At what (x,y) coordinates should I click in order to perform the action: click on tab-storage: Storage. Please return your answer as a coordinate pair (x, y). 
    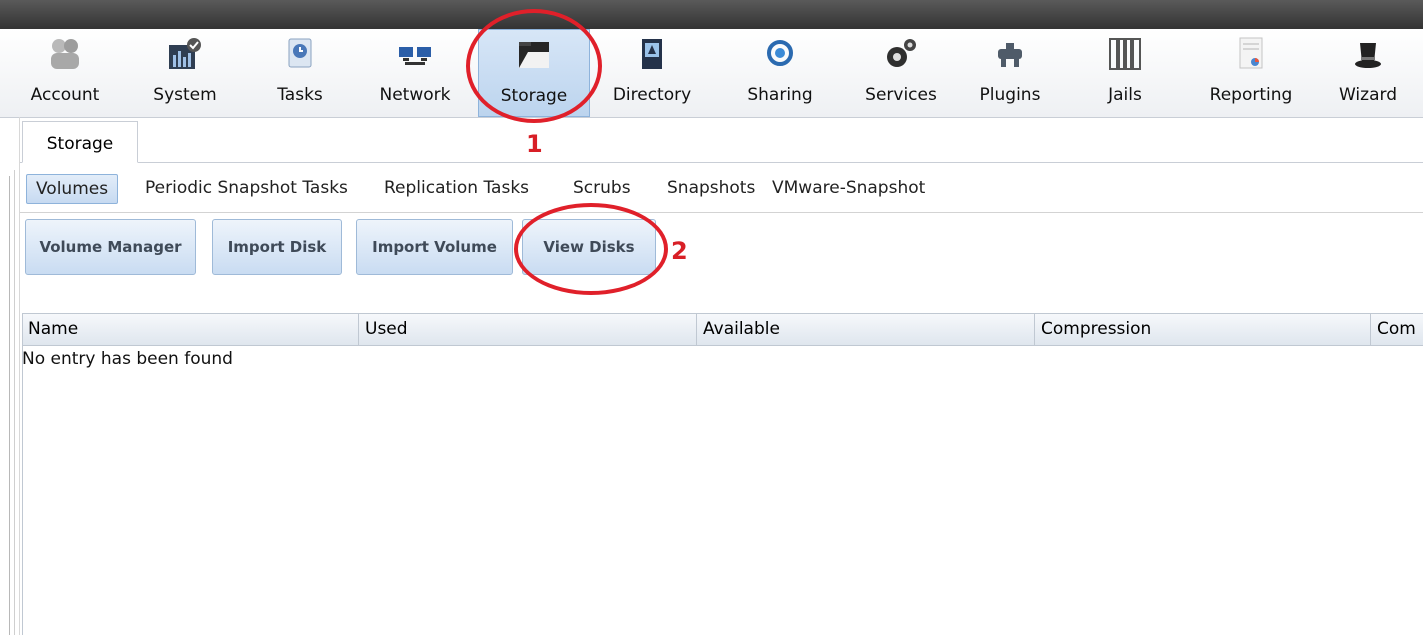
    Looking at the image, I should click on (80, 142).